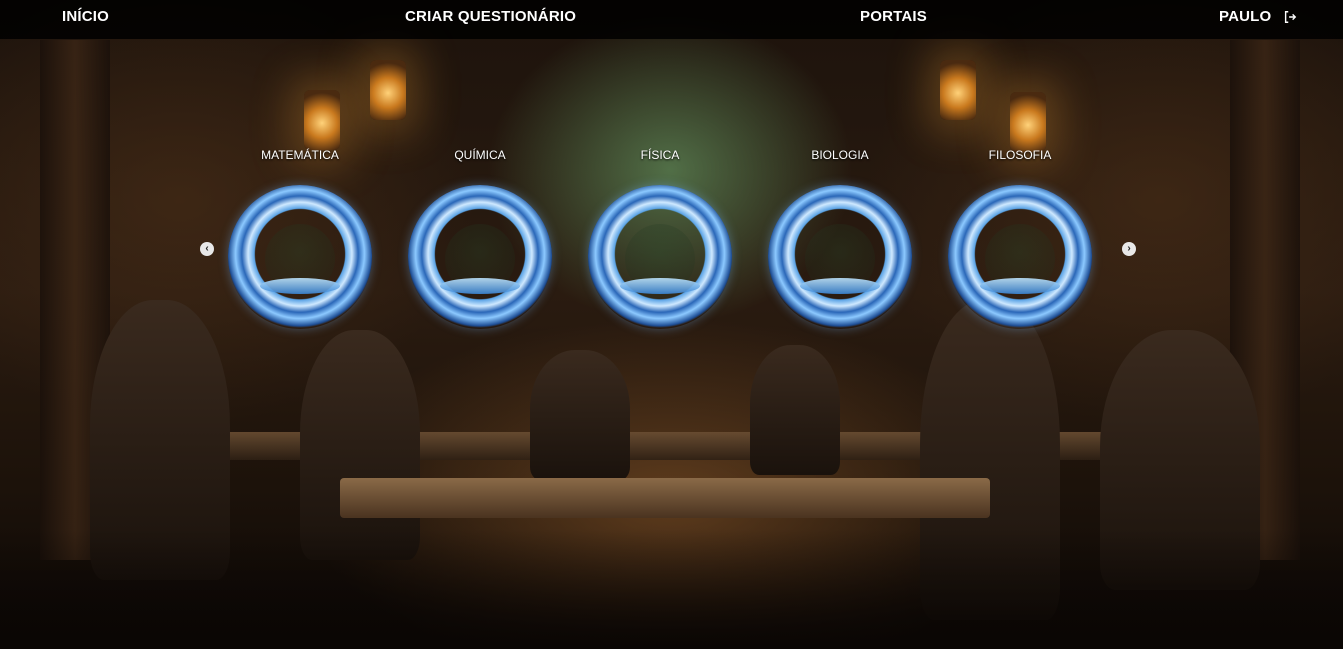 This screenshot has width=1343, height=649. What do you see at coordinates (660, 240) in the screenshot?
I see `portal-card-fisica: FÍSICA` at bounding box center [660, 240].